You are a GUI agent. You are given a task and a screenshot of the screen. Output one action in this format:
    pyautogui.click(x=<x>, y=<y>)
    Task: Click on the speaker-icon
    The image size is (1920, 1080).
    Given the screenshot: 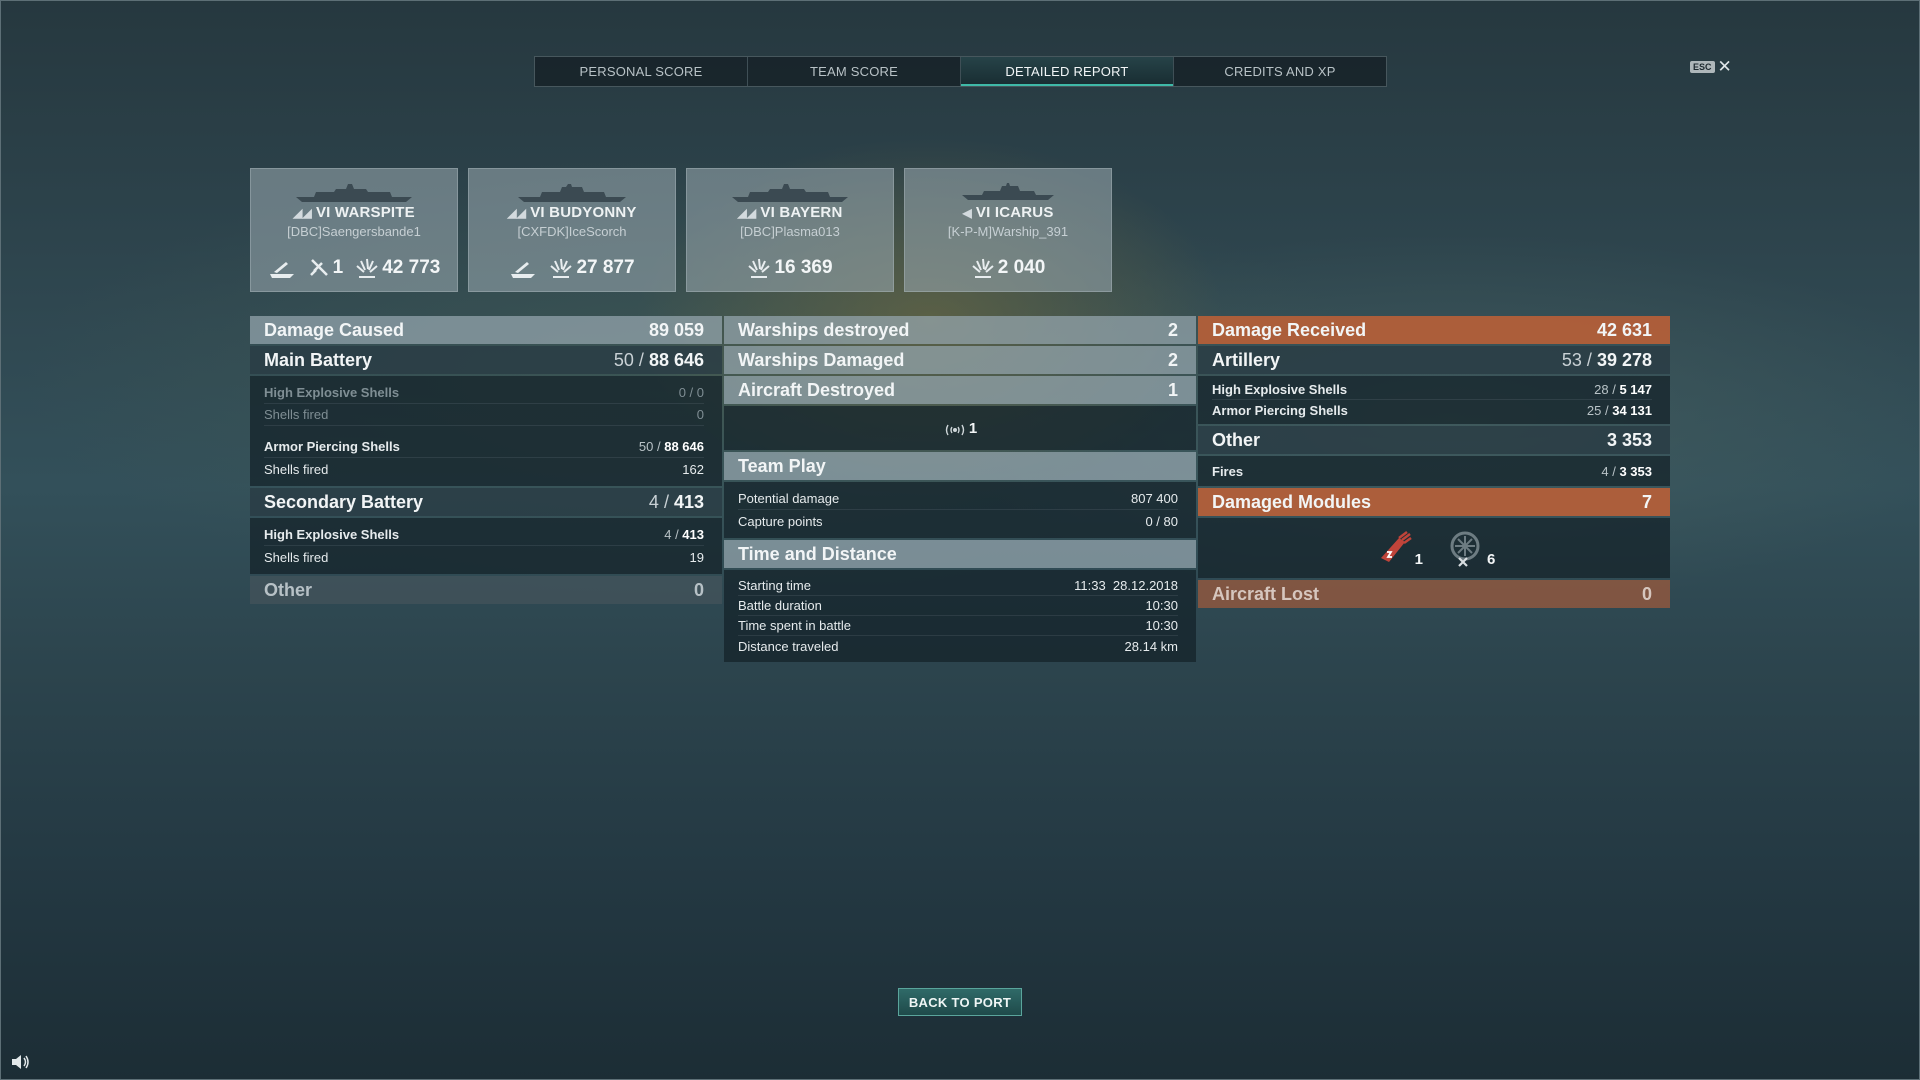 What is the action you would take?
    pyautogui.click(x=20, y=1062)
    